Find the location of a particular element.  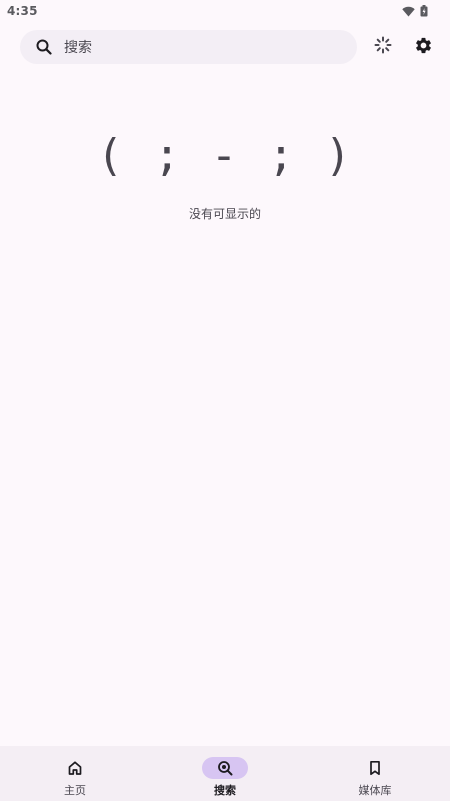

settings-gear-icon is located at coordinates (423, 47).